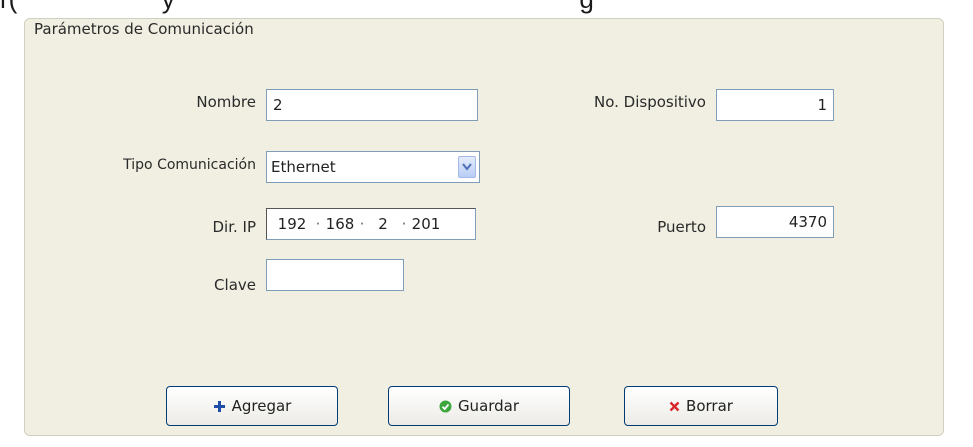 This screenshot has width=973, height=447. I want to click on ip-octet-1: 192, so click(292, 224).